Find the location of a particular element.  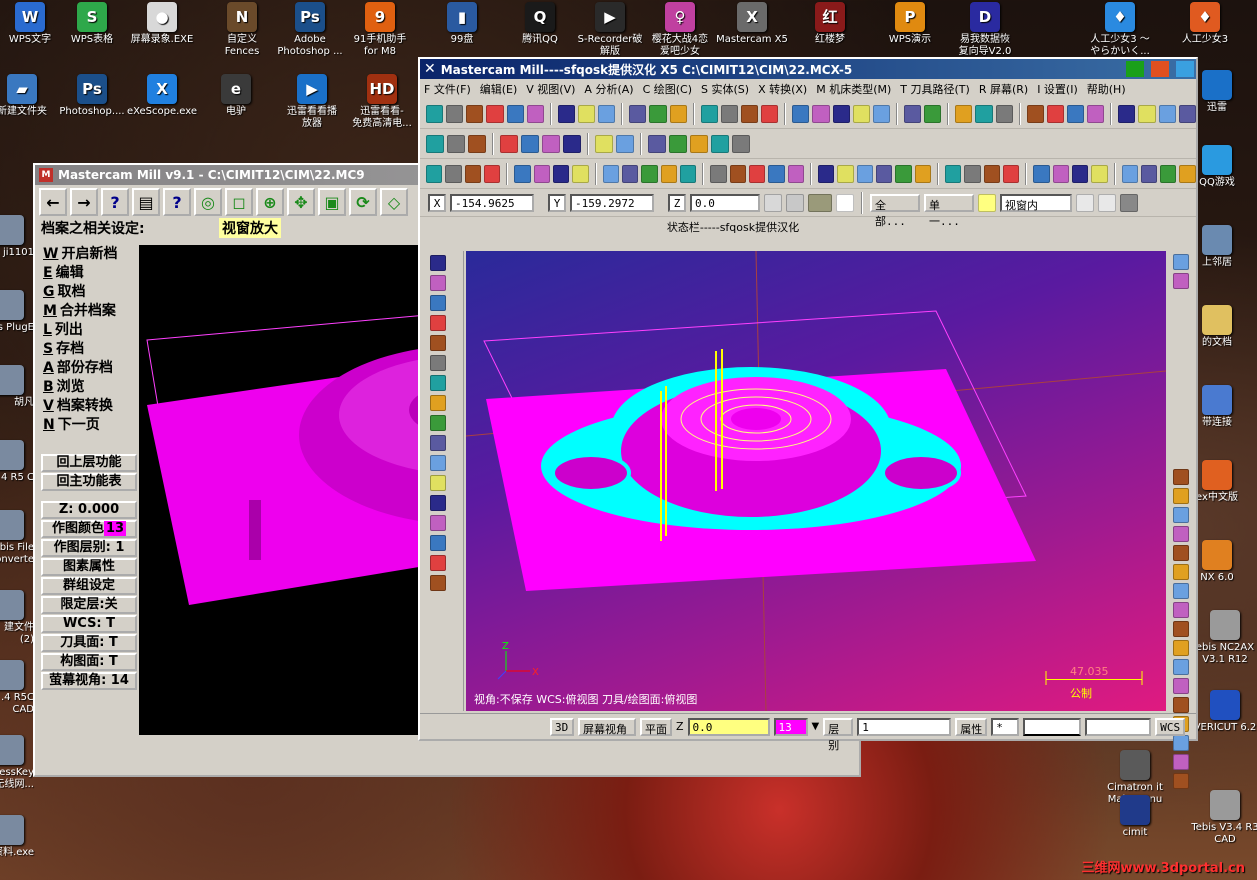

desktop-icon: ♦ 人工少女3 is located at coordinates (1205, 24).